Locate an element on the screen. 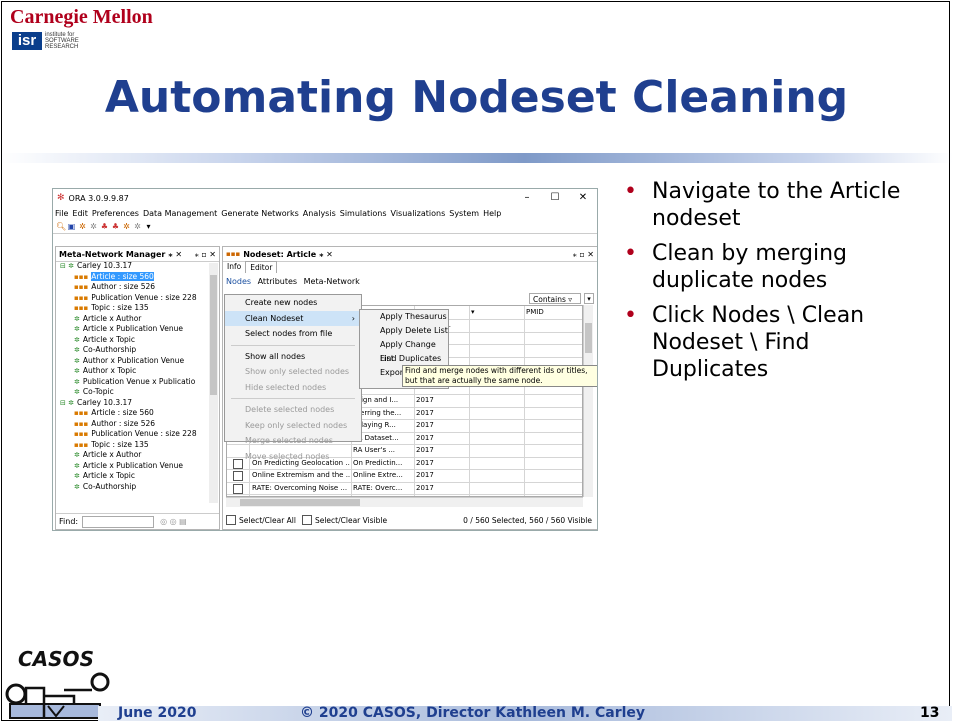  menu-separator is located at coordinates (293, 398).